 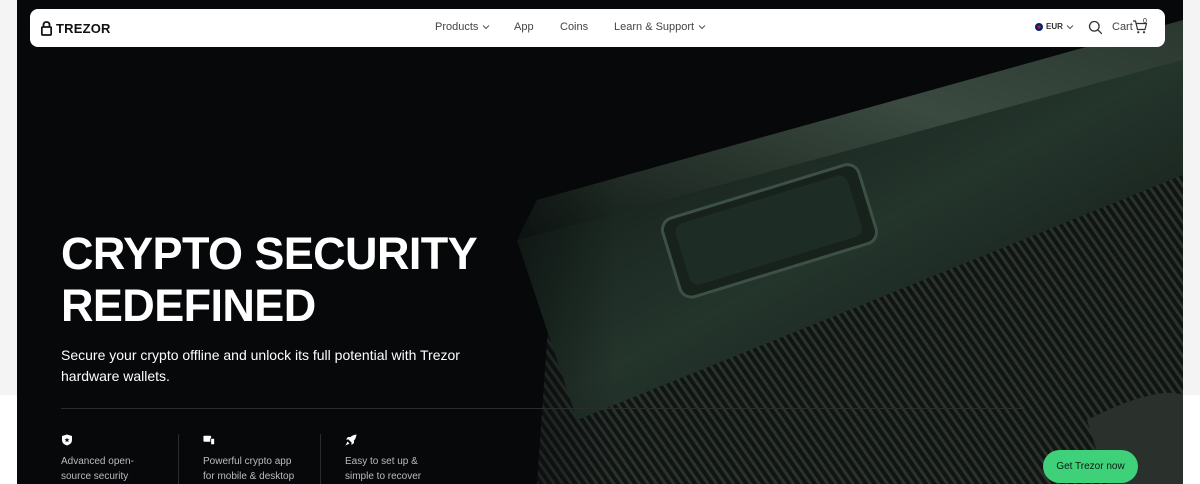 What do you see at coordinates (95, 476) in the screenshot?
I see `feature-security-line2: source security` at bounding box center [95, 476].